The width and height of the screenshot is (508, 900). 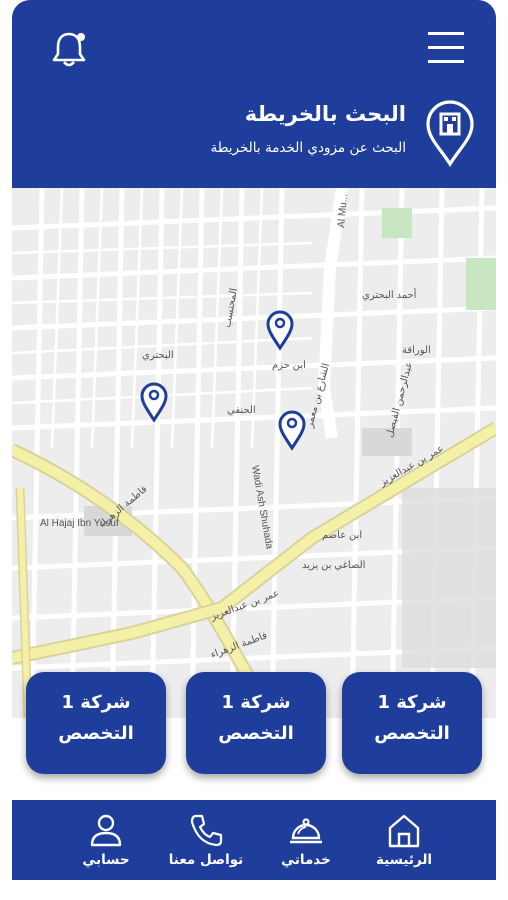 I want to click on bottom-nav: الرئيسية خدماتي تواصل معنا حسابي, so click(x=254, y=840).